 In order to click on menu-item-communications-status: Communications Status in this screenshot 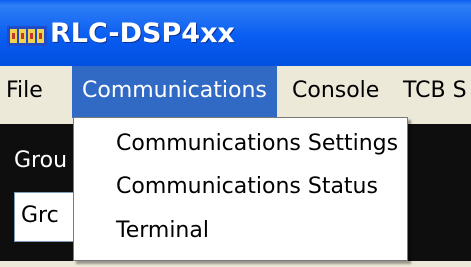, I will do `click(247, 187)`.